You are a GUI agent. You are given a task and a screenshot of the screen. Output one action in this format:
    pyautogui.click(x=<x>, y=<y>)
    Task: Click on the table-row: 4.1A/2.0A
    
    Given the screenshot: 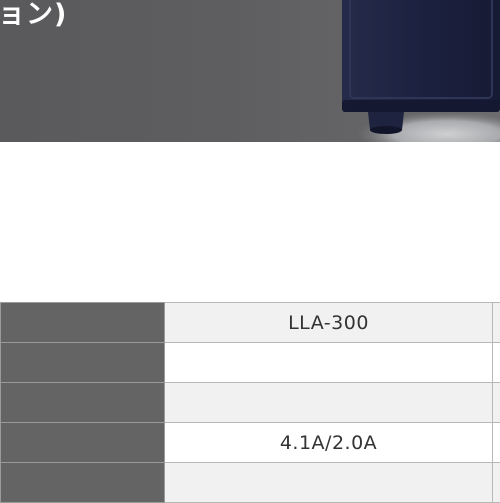 What is the action you would take?
    pyautogui.click(x=250, y=443)
    